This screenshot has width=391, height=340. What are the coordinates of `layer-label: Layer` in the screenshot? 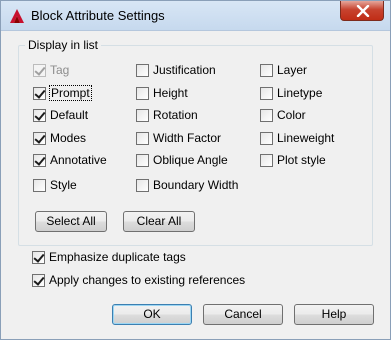 It's located at (292, 70).